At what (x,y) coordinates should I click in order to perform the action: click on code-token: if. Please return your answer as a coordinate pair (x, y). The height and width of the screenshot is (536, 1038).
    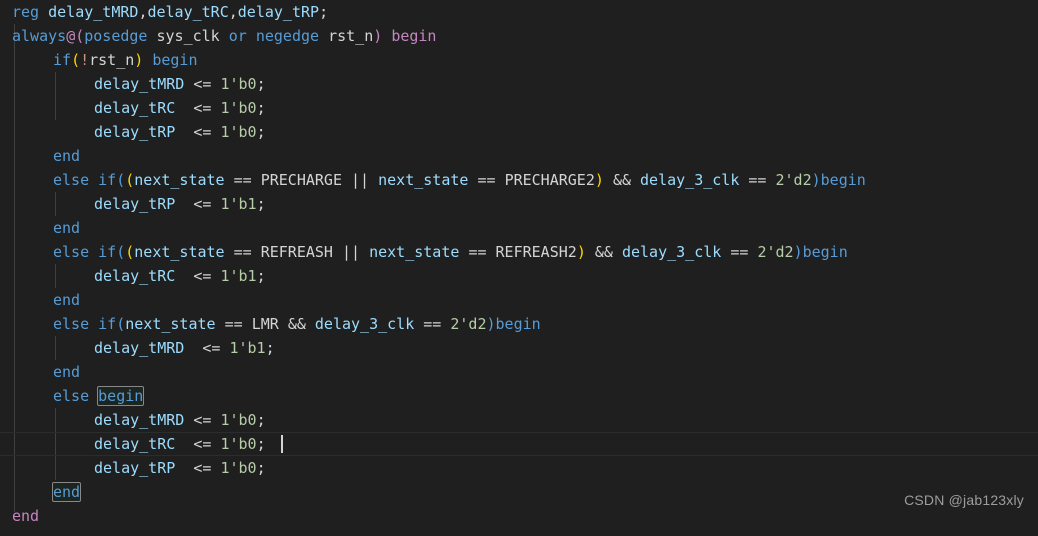
    Looking at the image, I should click on (107, 324).